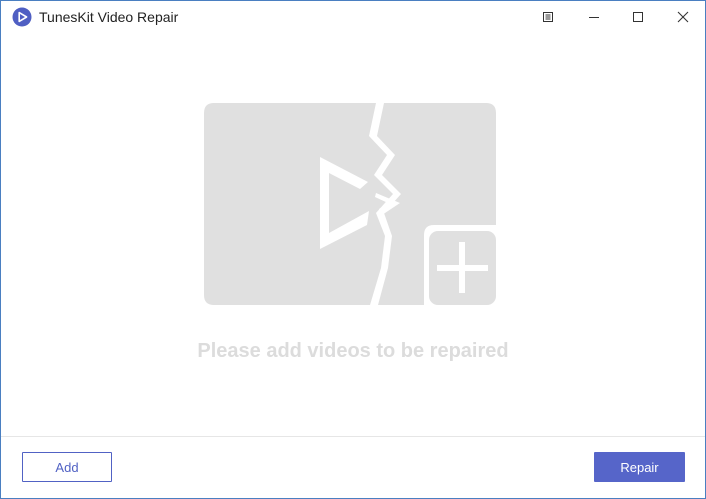  Describe the element at coordinates (639, 467) in the screenshot. I see `repair-button: Repair` at that location.